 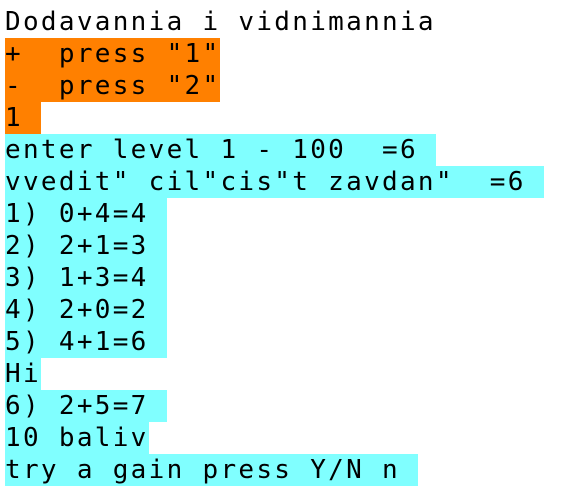 What do you see at coordinates (211, 470) in the screenshot?
I see `console-line-retry-prompt: try a gain press Y/N n` at bounding box center [211, 470].